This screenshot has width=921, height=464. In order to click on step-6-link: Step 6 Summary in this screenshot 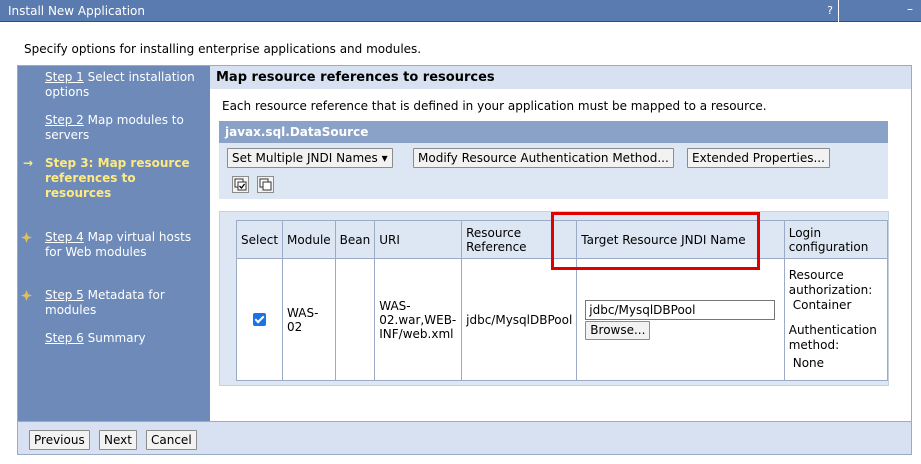, I will do `click(125, 338)`.